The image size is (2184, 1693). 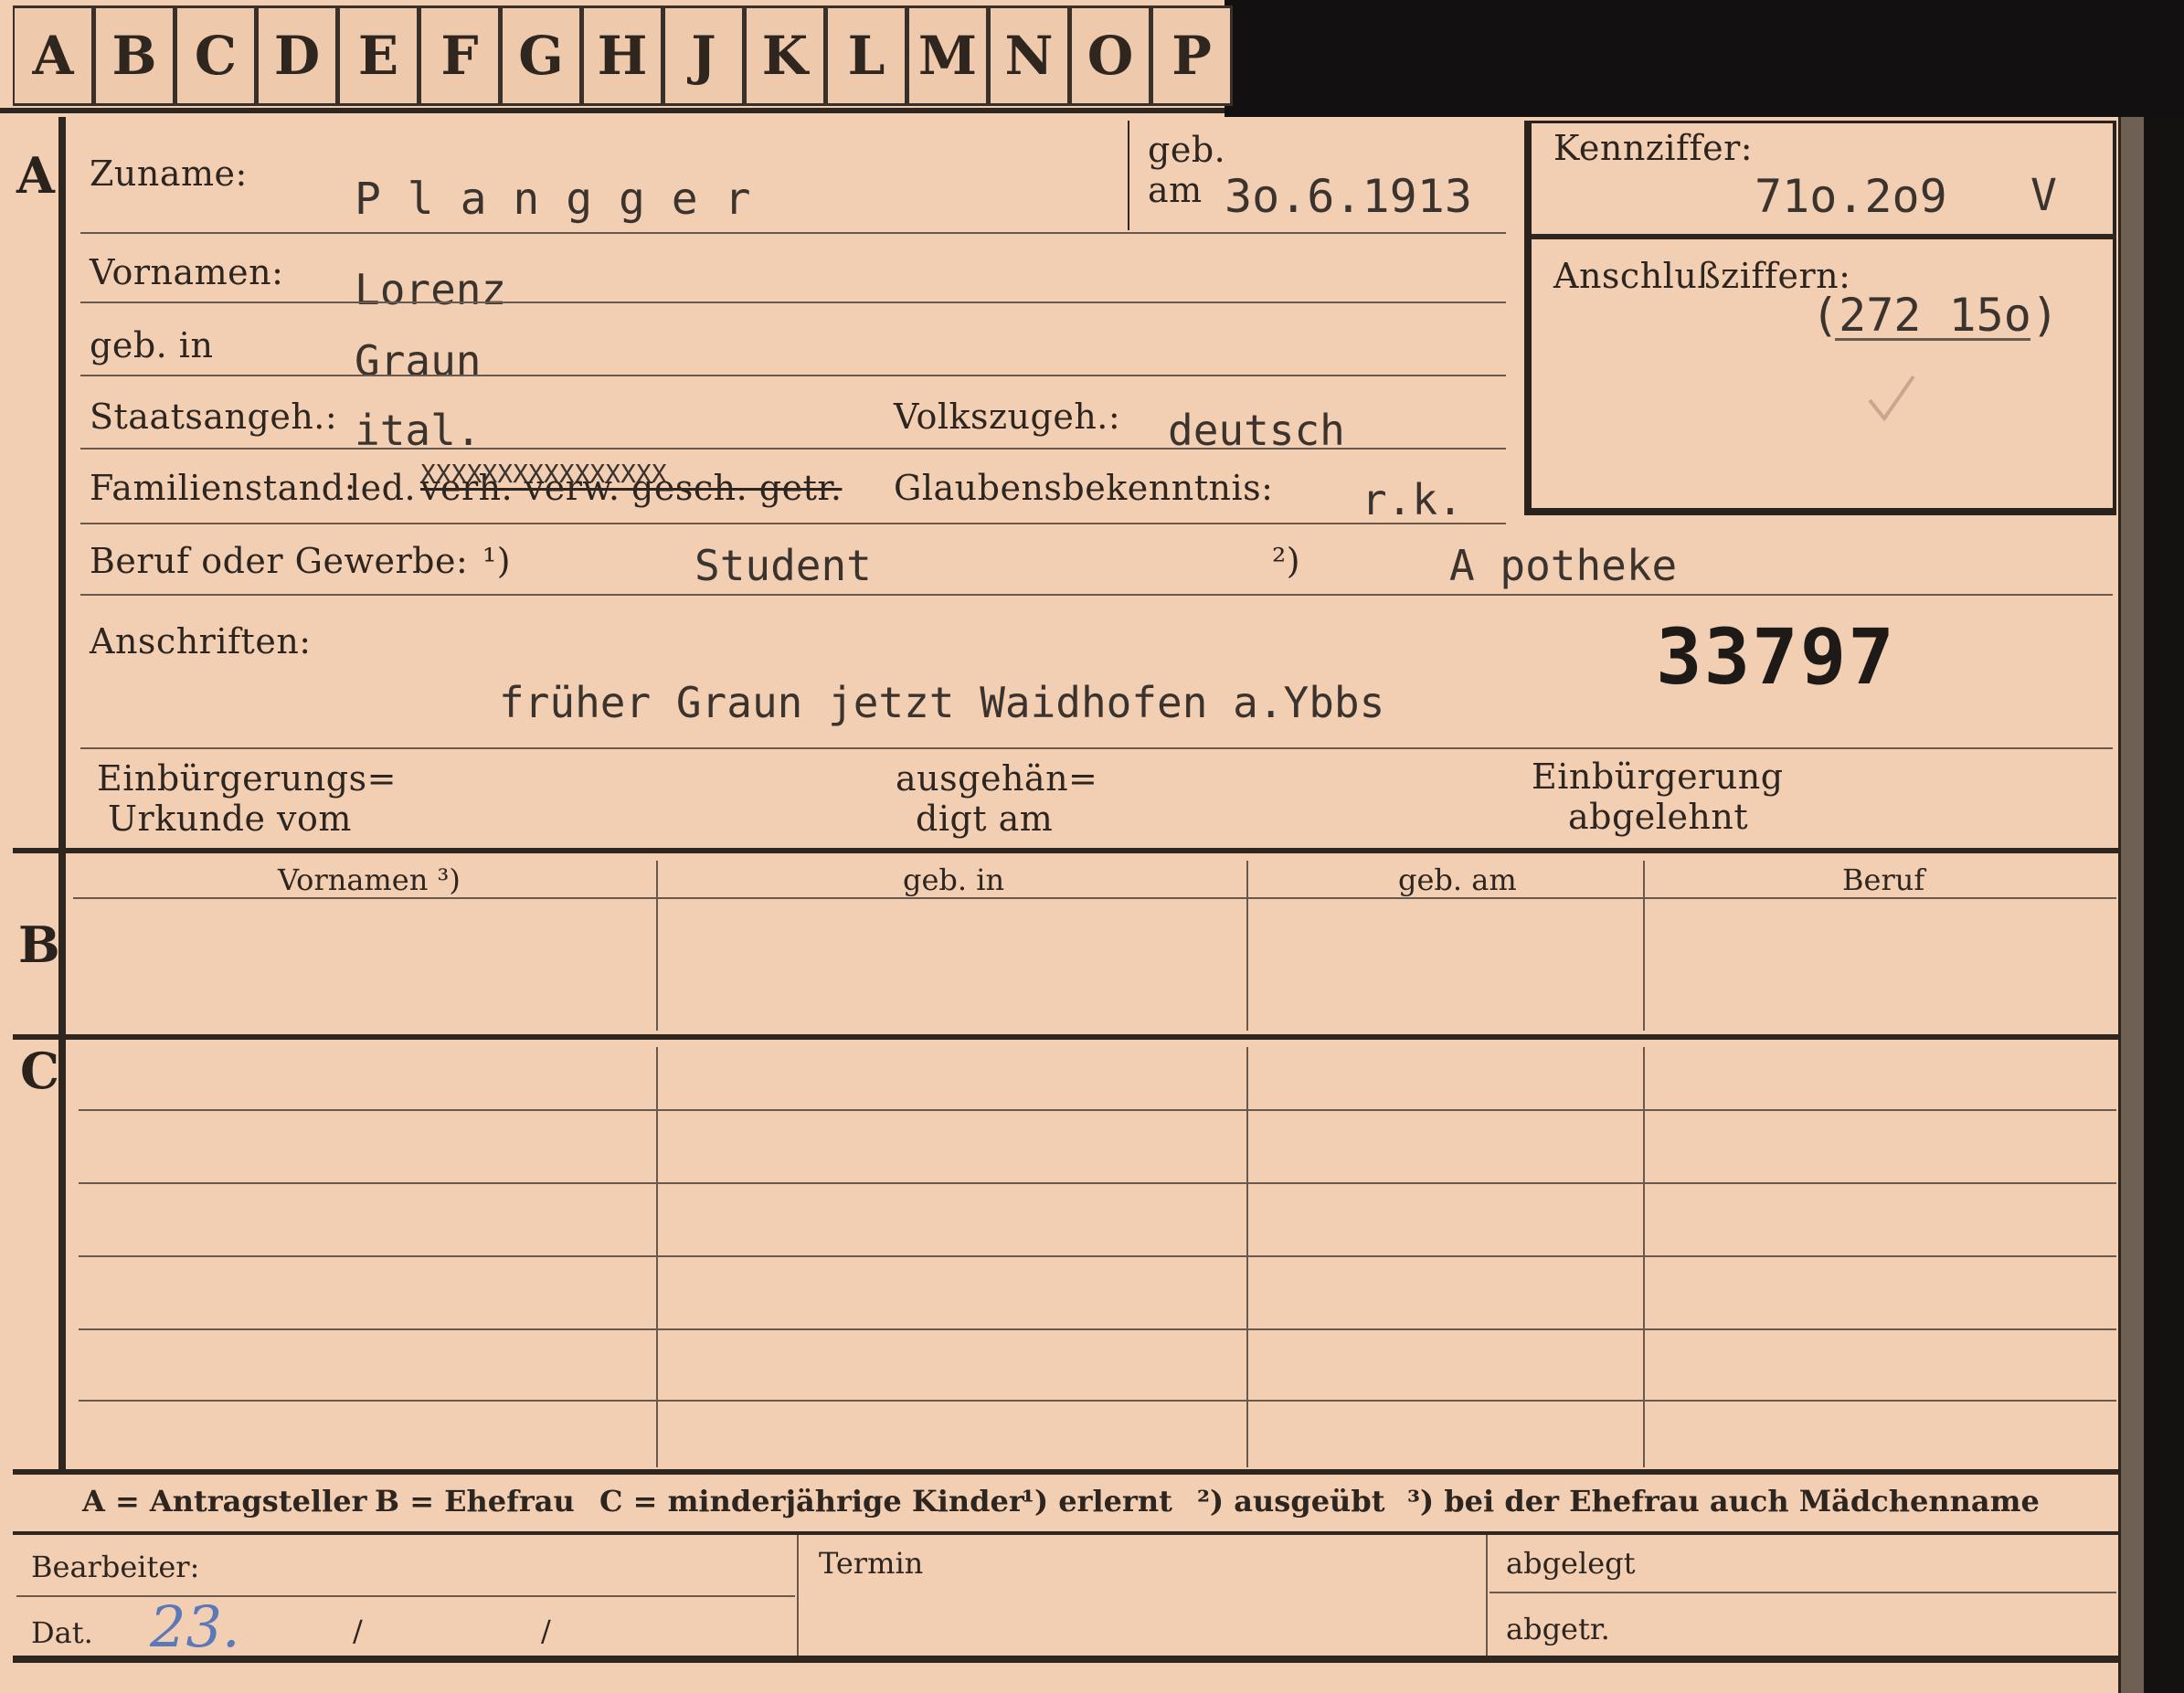 What do you see at coordinates (152, 345) in the screenshot?
I see `geb-in-label: geb. in` at bounding box center [152, 345].